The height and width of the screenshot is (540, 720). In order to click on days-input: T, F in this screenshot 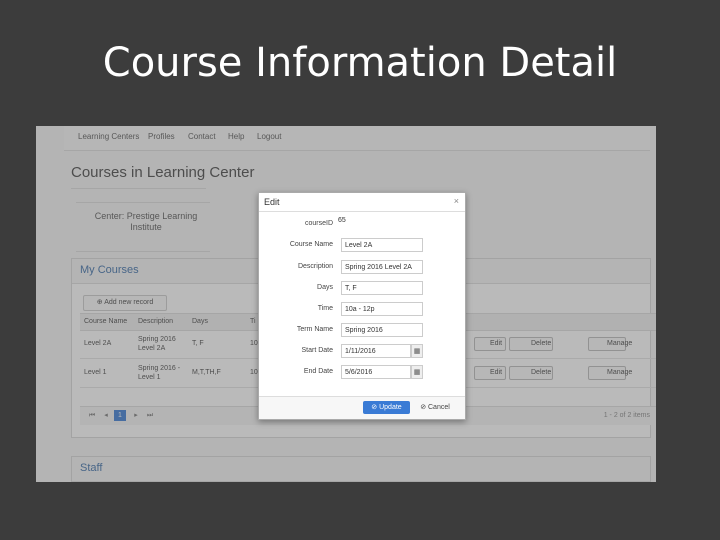, I will do `click(382, 288)`.